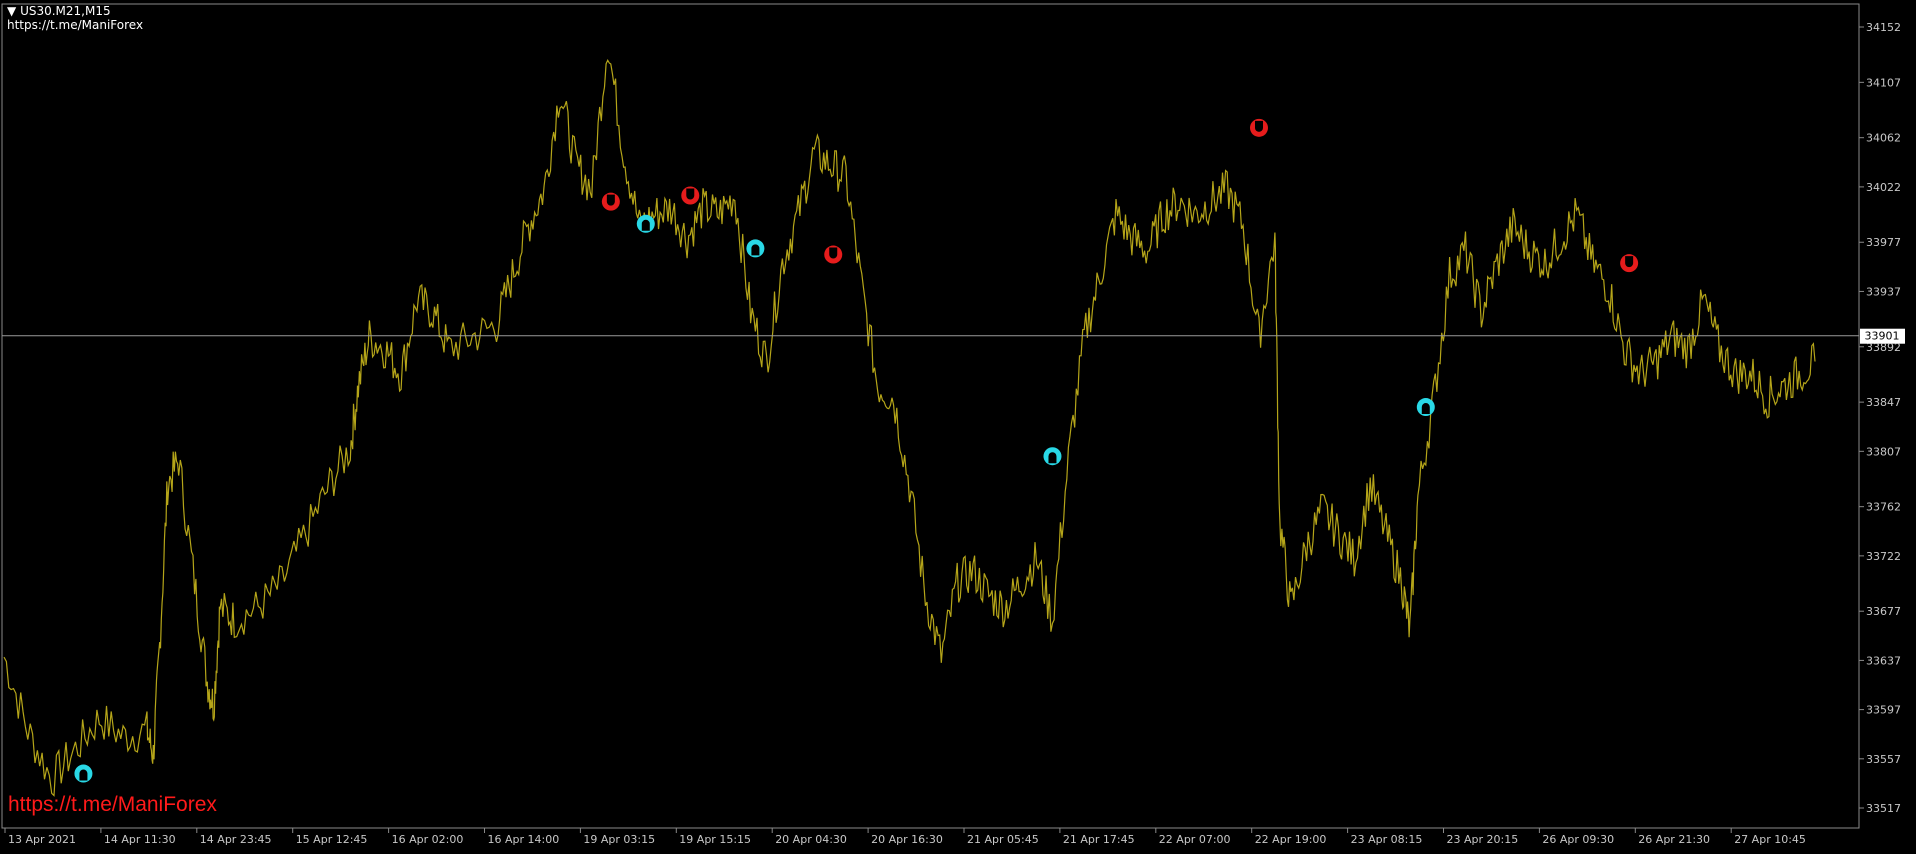 The height and width of the screenshot is (854, 1916). Describe the element at coordinates (1099, 839) in the screenshot. I see `time-tick-label: 21 Apr 17:45` at that location.